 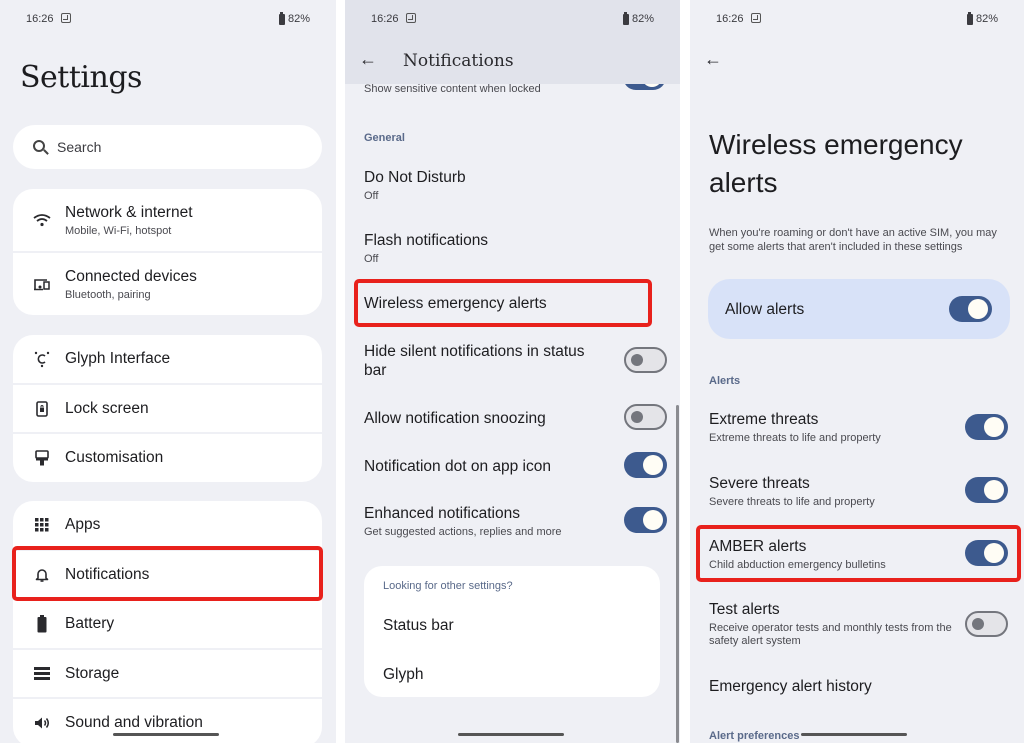 What do you see at coordinates (42, 409) in the screenshot?
I see `lock-screen-icon` at bounding box center [42, 409].